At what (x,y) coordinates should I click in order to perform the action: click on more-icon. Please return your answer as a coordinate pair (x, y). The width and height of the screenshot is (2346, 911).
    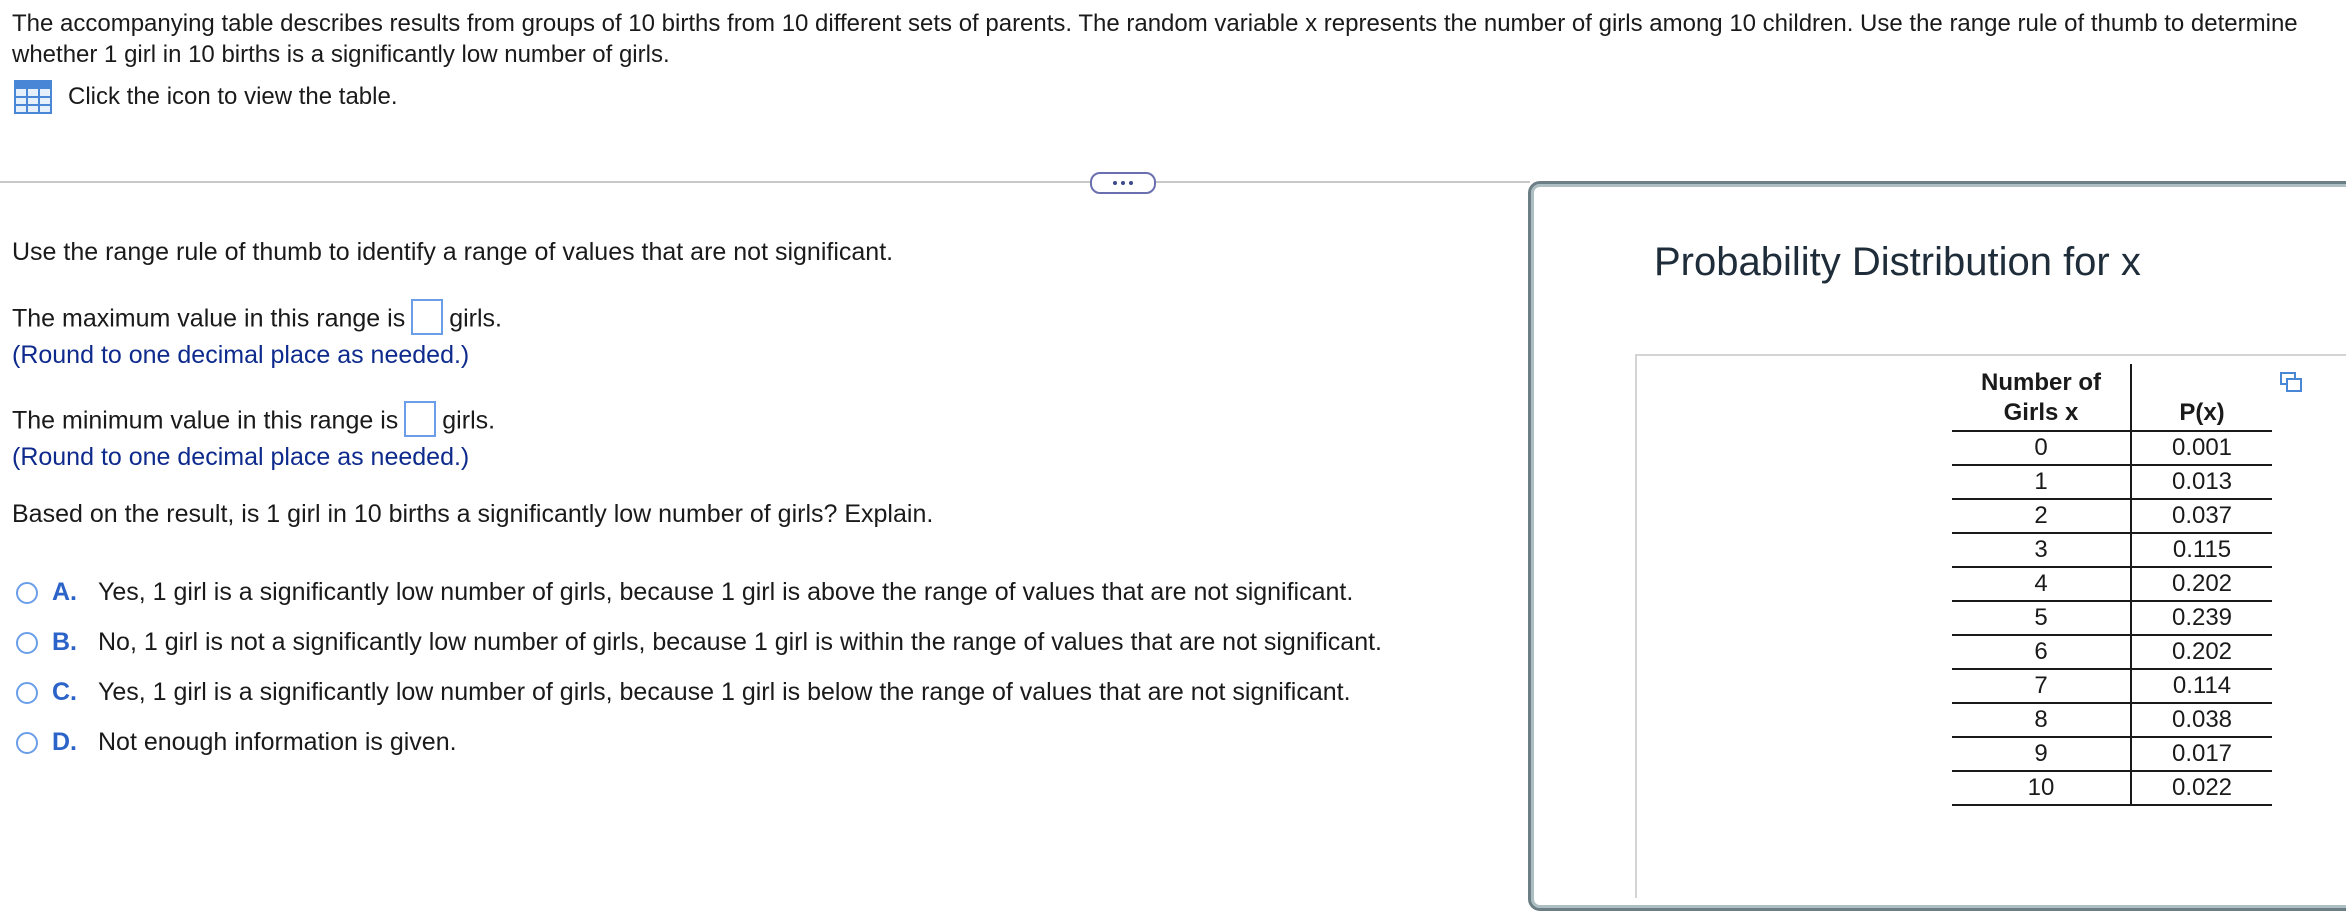
    Looking at the image, I should click on (1123, 183).